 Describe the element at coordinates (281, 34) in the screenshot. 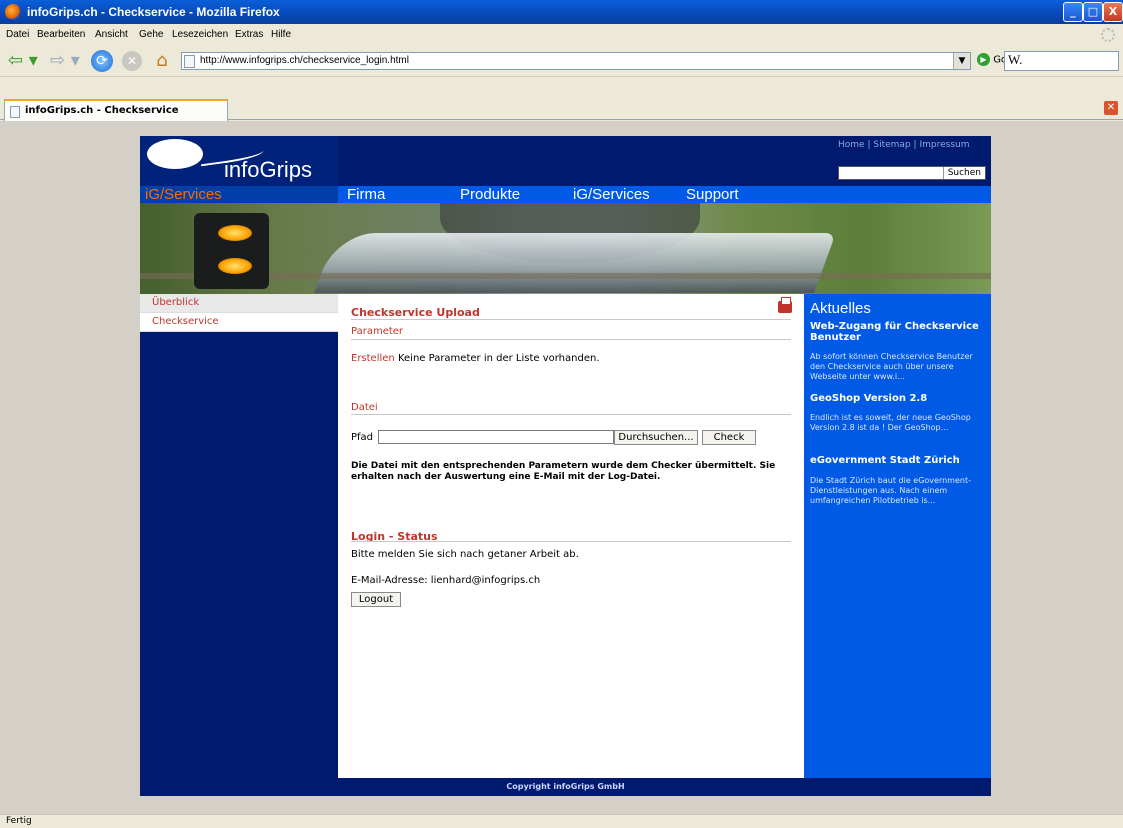

I see `menu-hilfe: Hilfe` at that location.